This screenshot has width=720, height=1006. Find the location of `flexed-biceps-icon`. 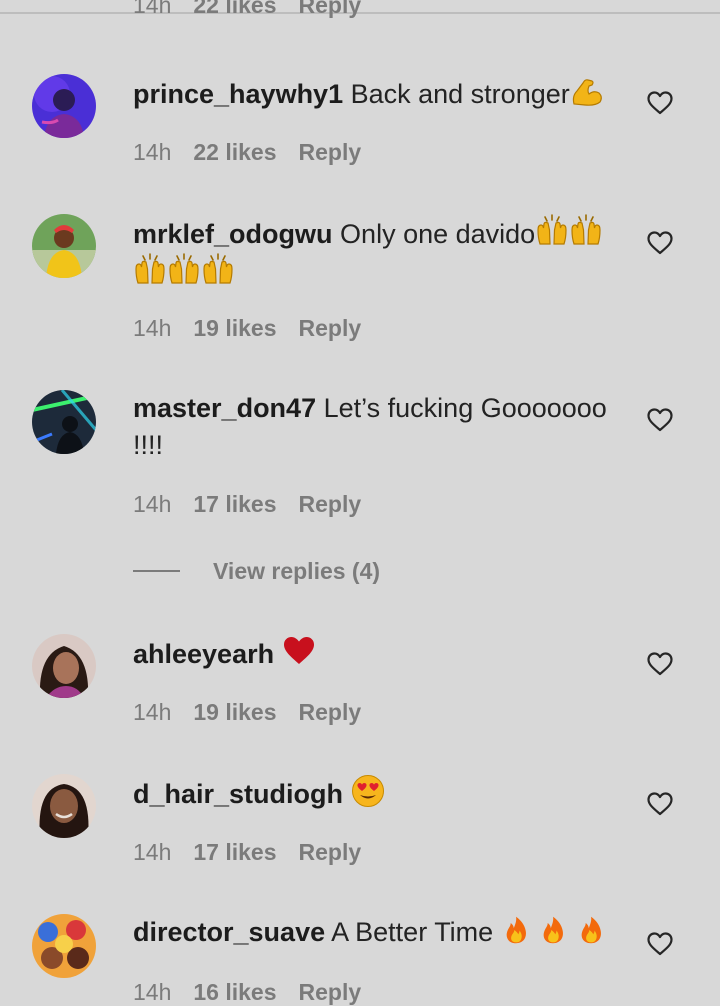

flexed-biceps-icon is located at coordinates (587, 91).